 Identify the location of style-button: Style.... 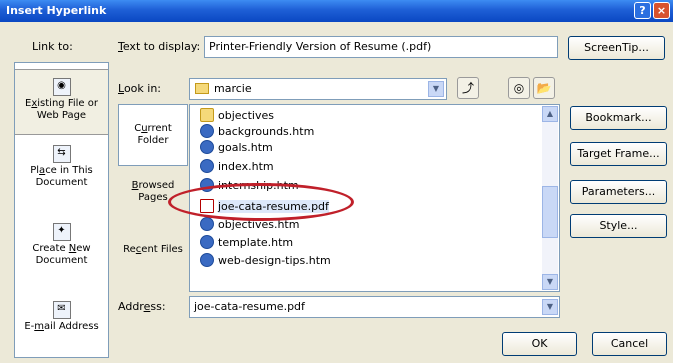
(618, 226).